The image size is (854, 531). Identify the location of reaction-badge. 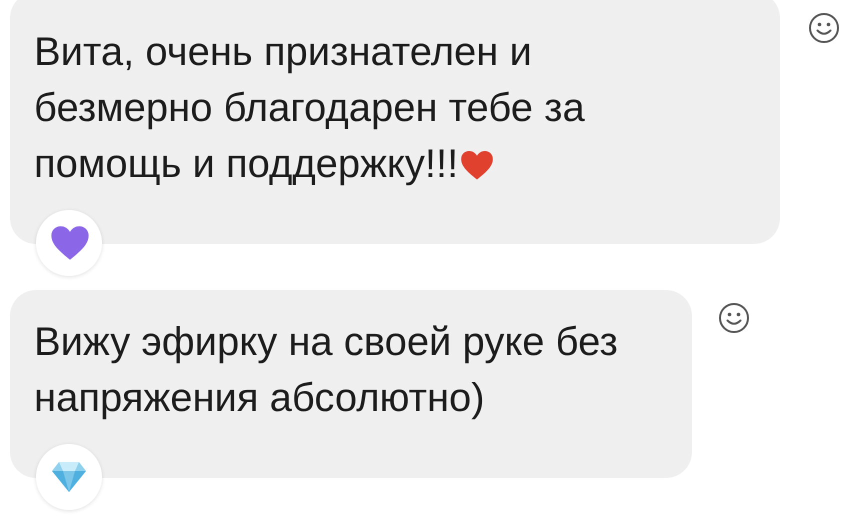
(69, 243).